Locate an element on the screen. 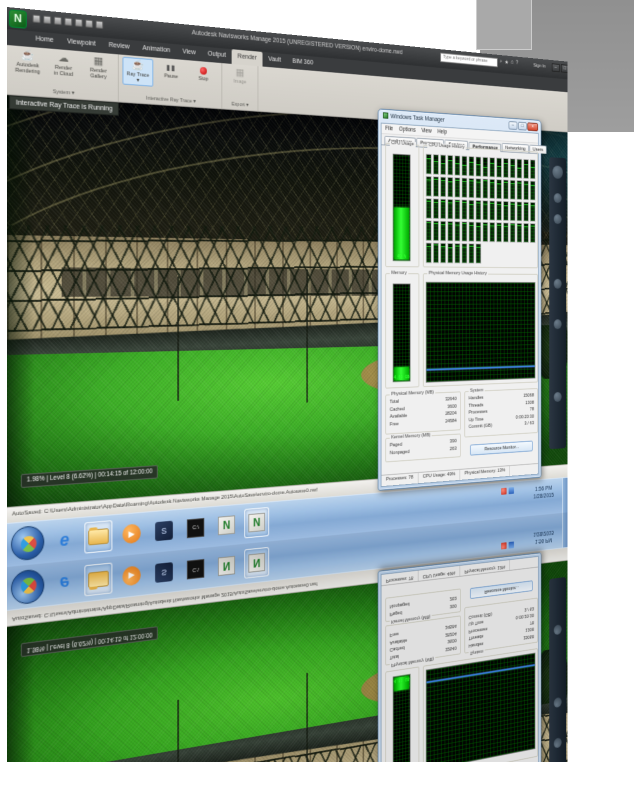 This screenshot has width=634, height=796. internet-explorer-icon: e is located at coordinates (64, 540).